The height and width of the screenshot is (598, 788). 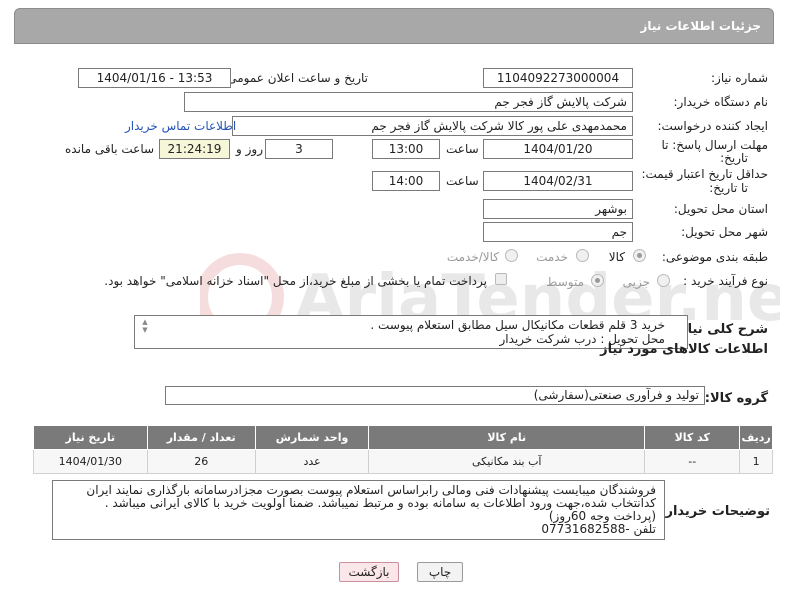 I want to click on reply-date-field: 1404/01/20, so click(x=558, y=149).